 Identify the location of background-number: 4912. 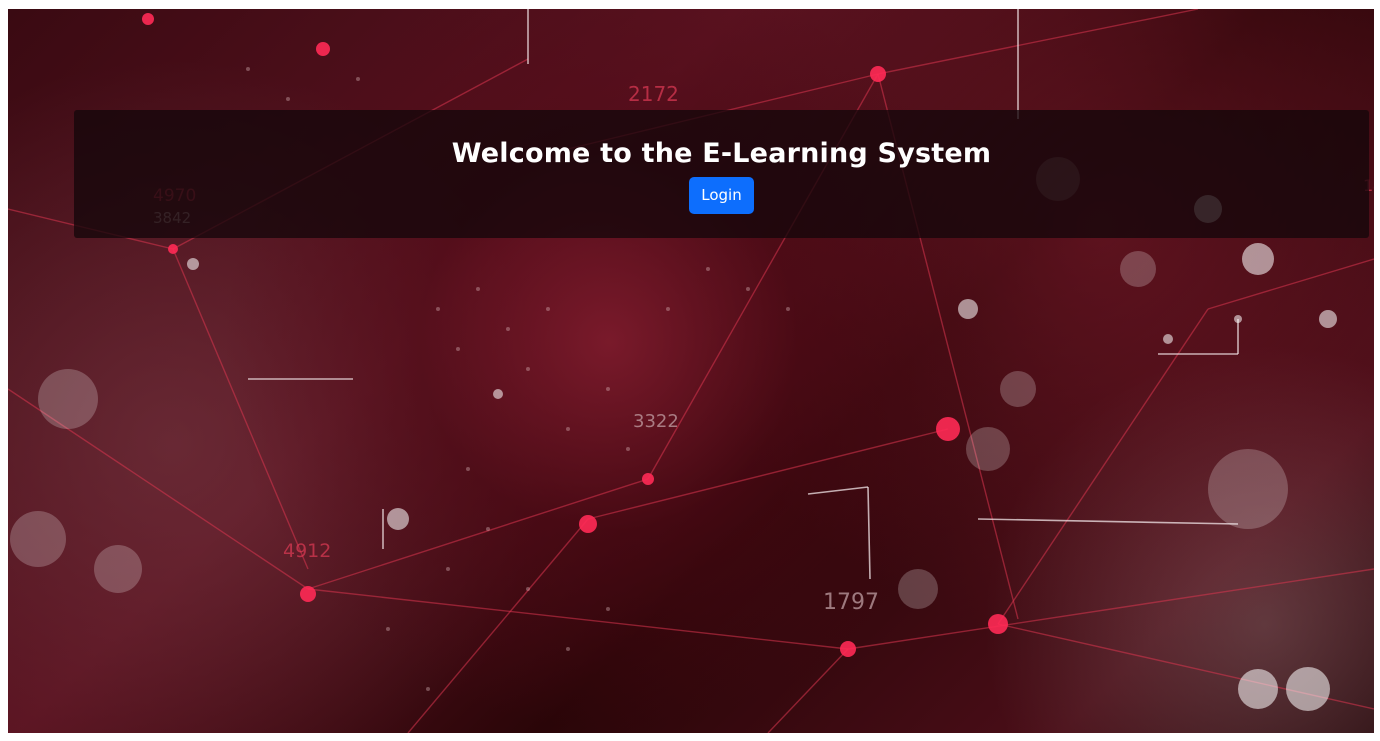
(307, 551).